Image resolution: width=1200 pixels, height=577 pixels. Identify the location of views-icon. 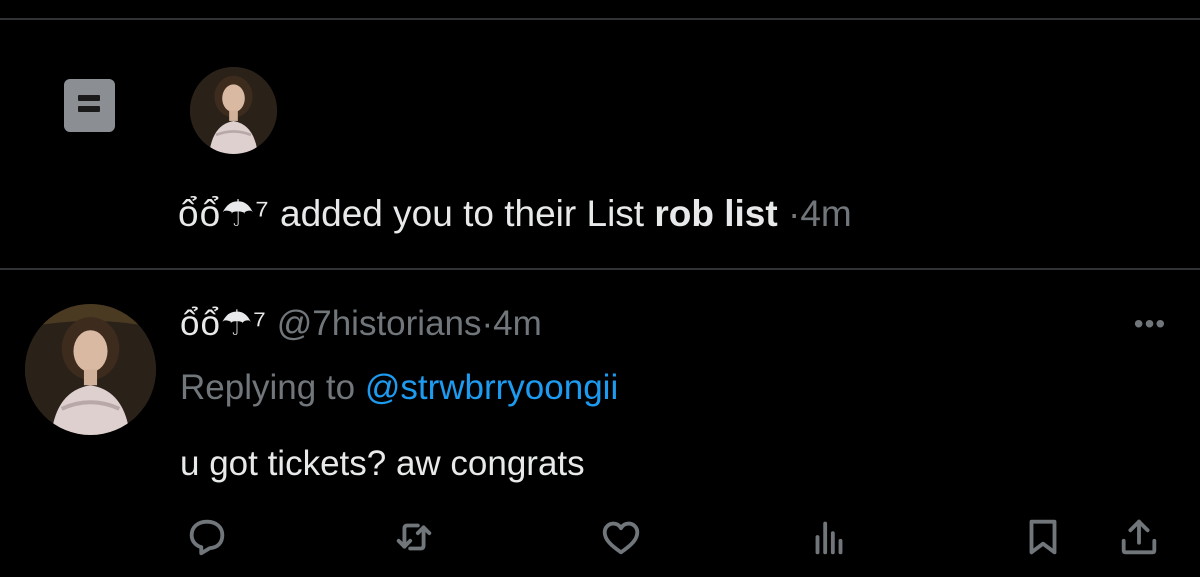
(829, 537).